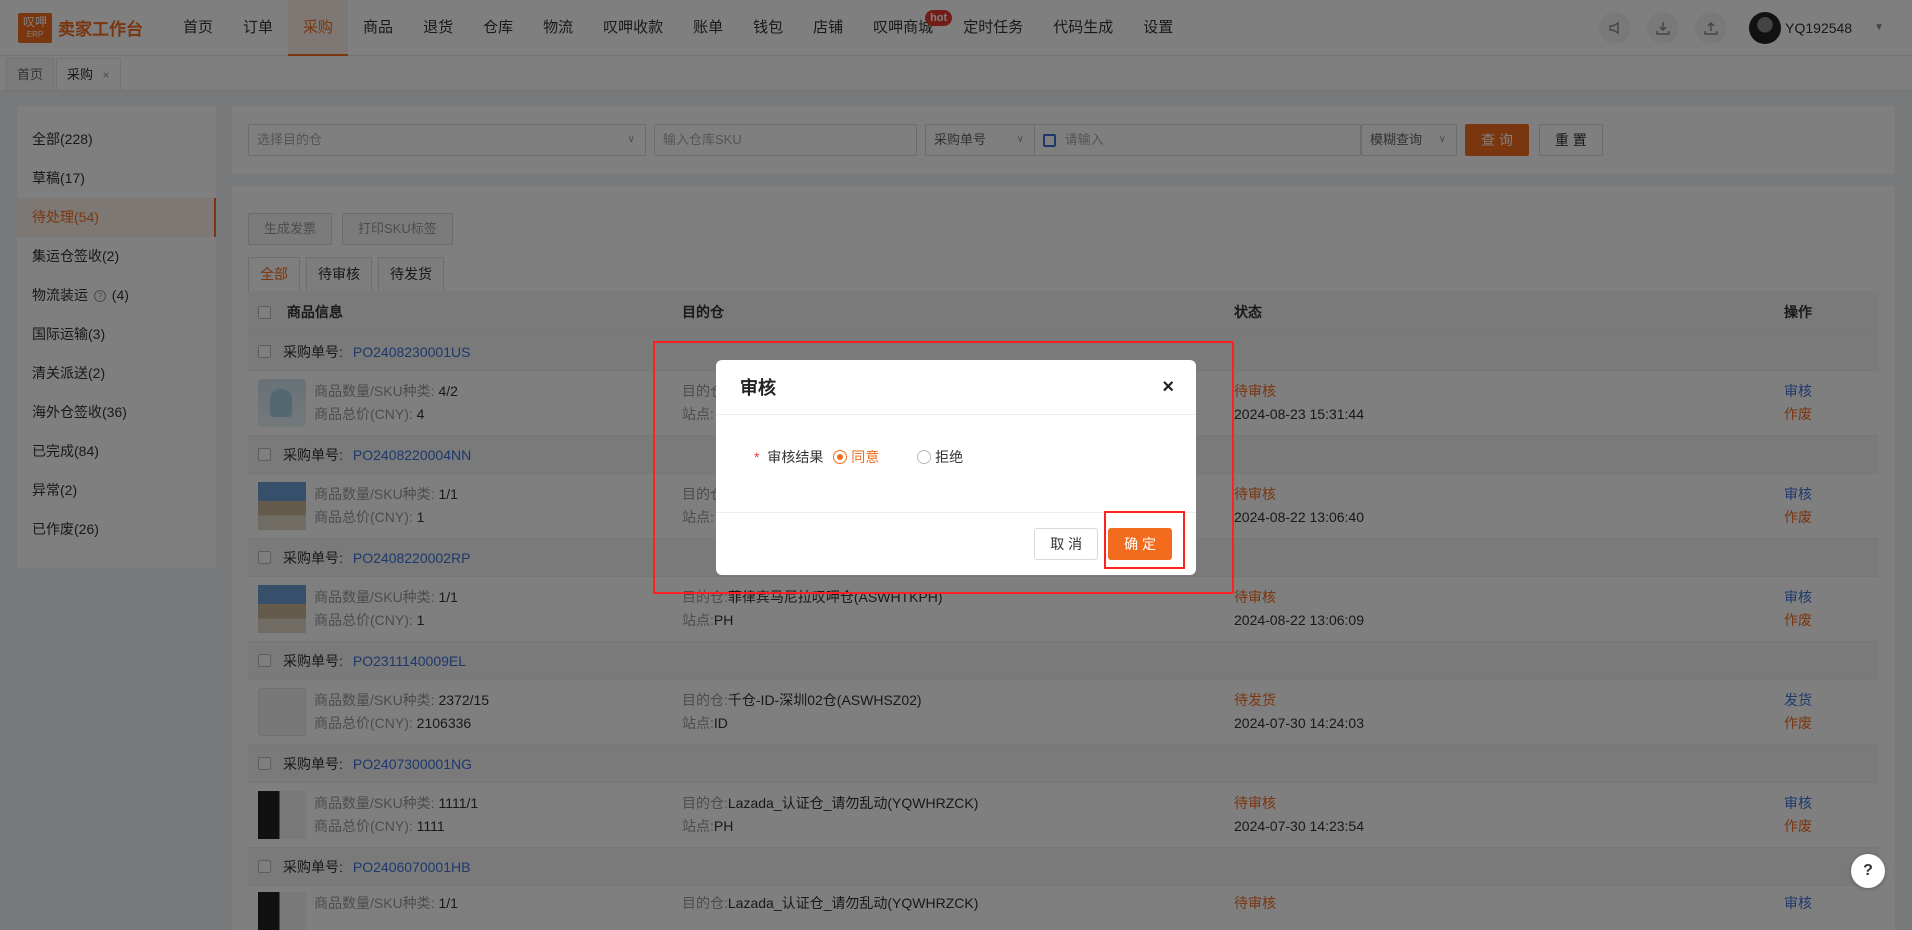 The height and width of the screenshot is (930, 1912). What do you see at coordinates (1868, 871) in the screenshot?
I see `help-button: ?` at bounding box center [1868, 871].